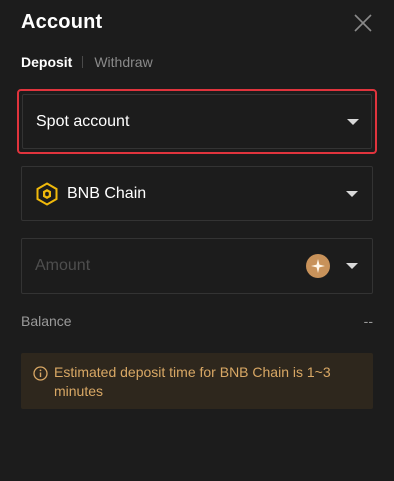 The width and height of the screenshot is (394, 481). I want to click on tab-withdraw: Withdraw, so click(123, 62).